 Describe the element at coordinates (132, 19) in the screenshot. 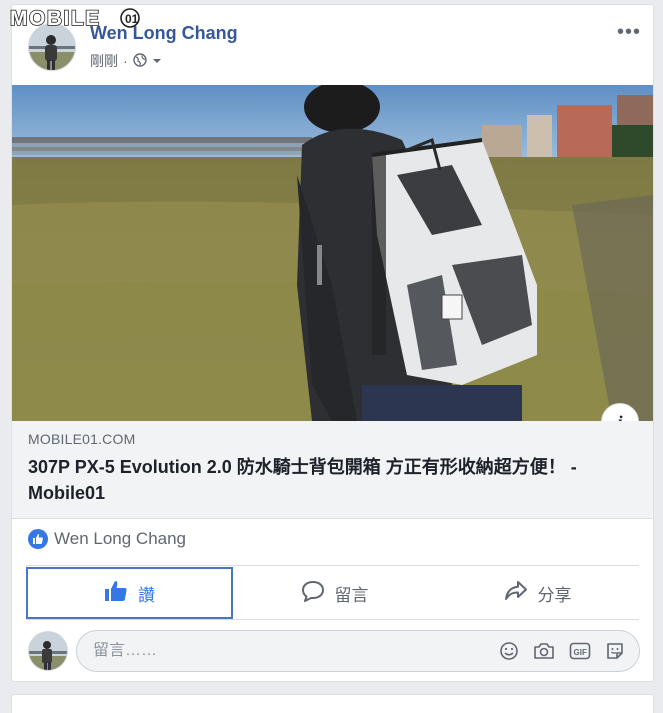

I see `svg-text: 01` at that location.